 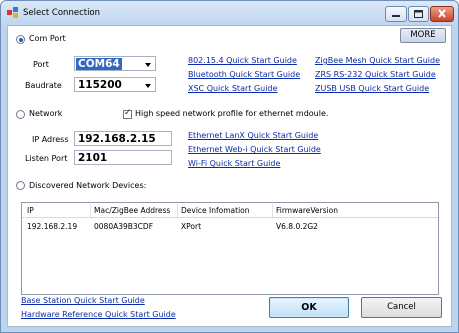 What do you see at coordinates (62, 13) in the screenshot?
I see `window-title: Select Connection` at bounding box center [62, 13].